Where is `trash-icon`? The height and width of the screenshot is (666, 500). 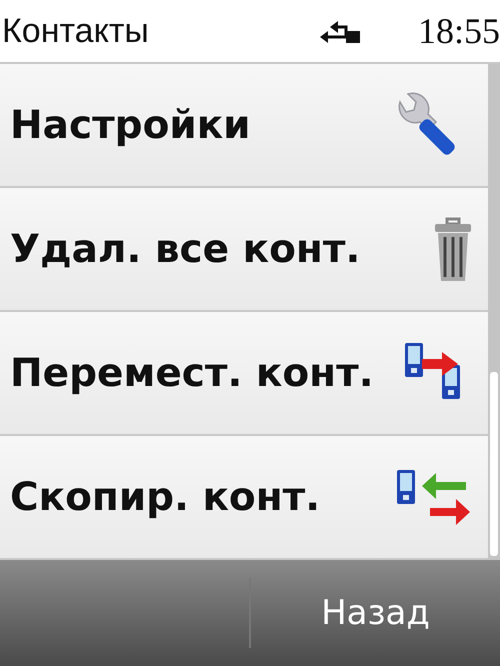
trash-icon is located at coordinates (453, 249).